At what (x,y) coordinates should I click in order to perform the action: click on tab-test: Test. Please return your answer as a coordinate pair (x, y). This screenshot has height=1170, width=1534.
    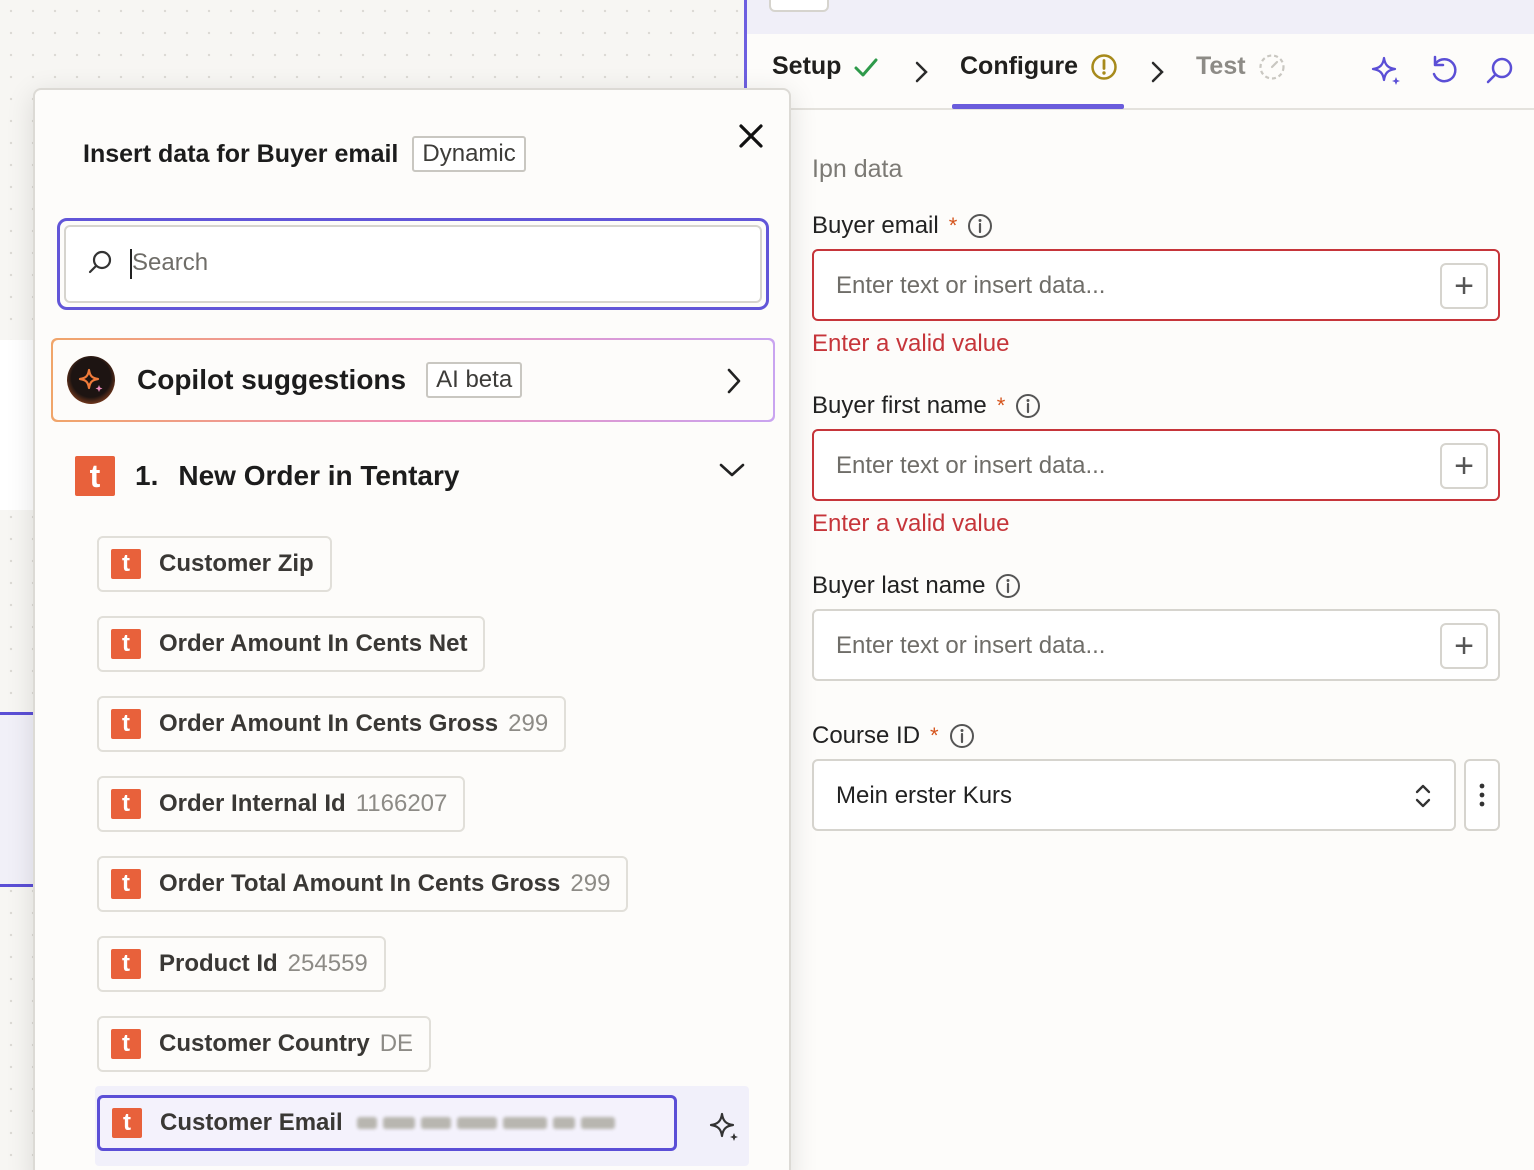
    Looking at the image, I should click on (1241, 66).